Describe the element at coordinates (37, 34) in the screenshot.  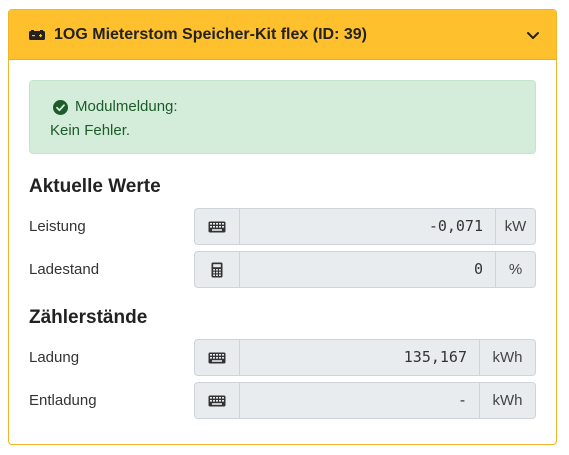
I see `battery-icon` at that location.